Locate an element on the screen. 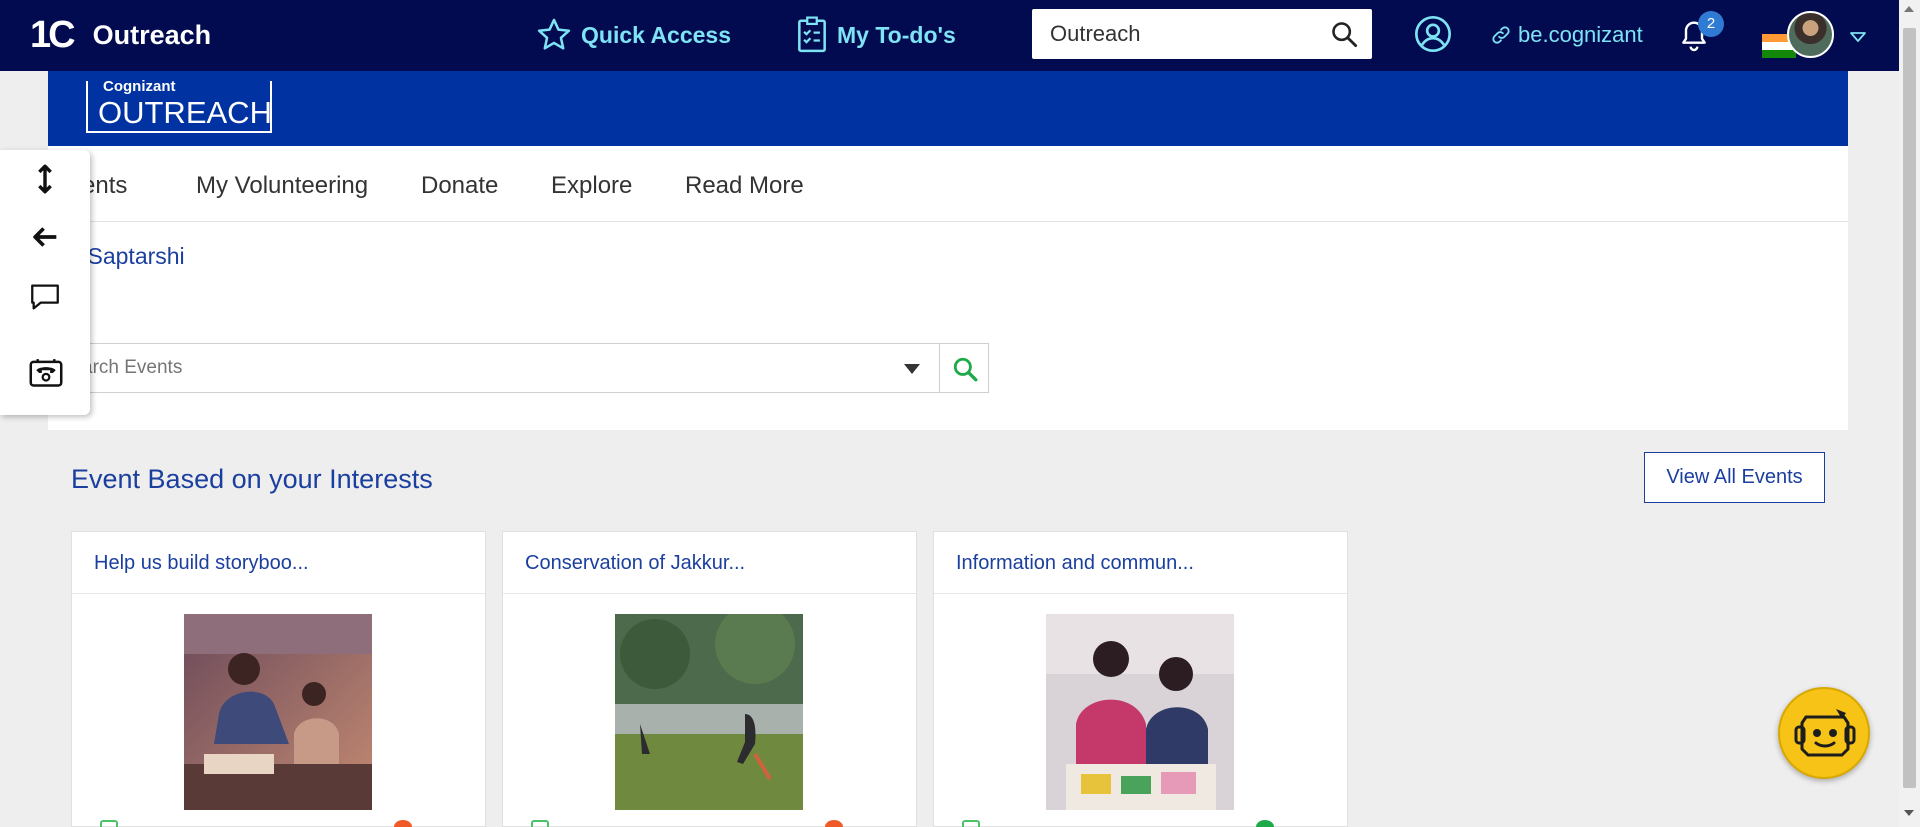  expand-vertical-icon is located at coordinates (45, 179).